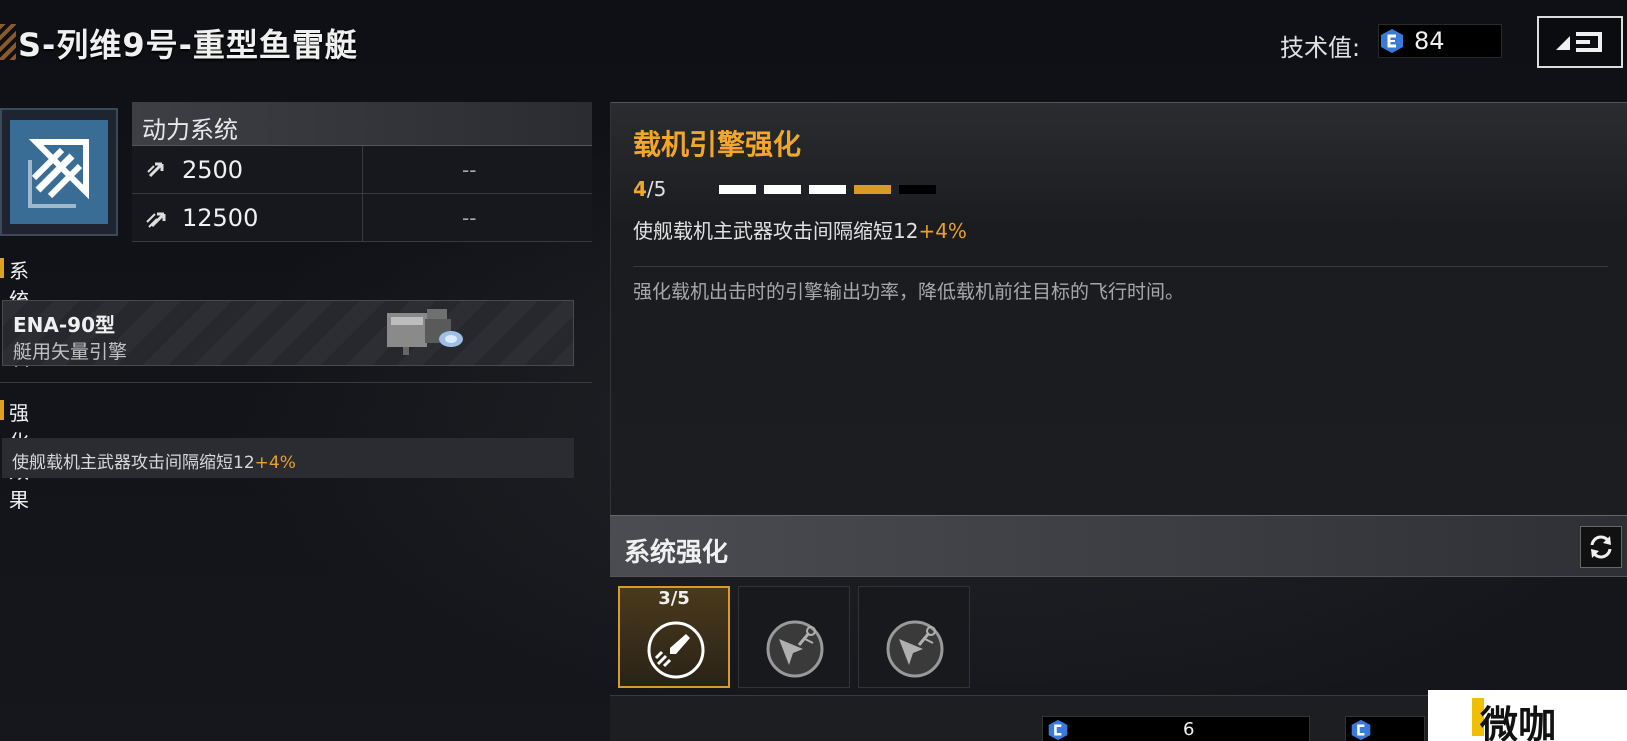 Image resolution: width=1627 pixels, height=741 pixels. What do you see at coordinates (1189, 729) in the screenshot?
I see `cost-value: 6` at bounding box center [1189, 729].